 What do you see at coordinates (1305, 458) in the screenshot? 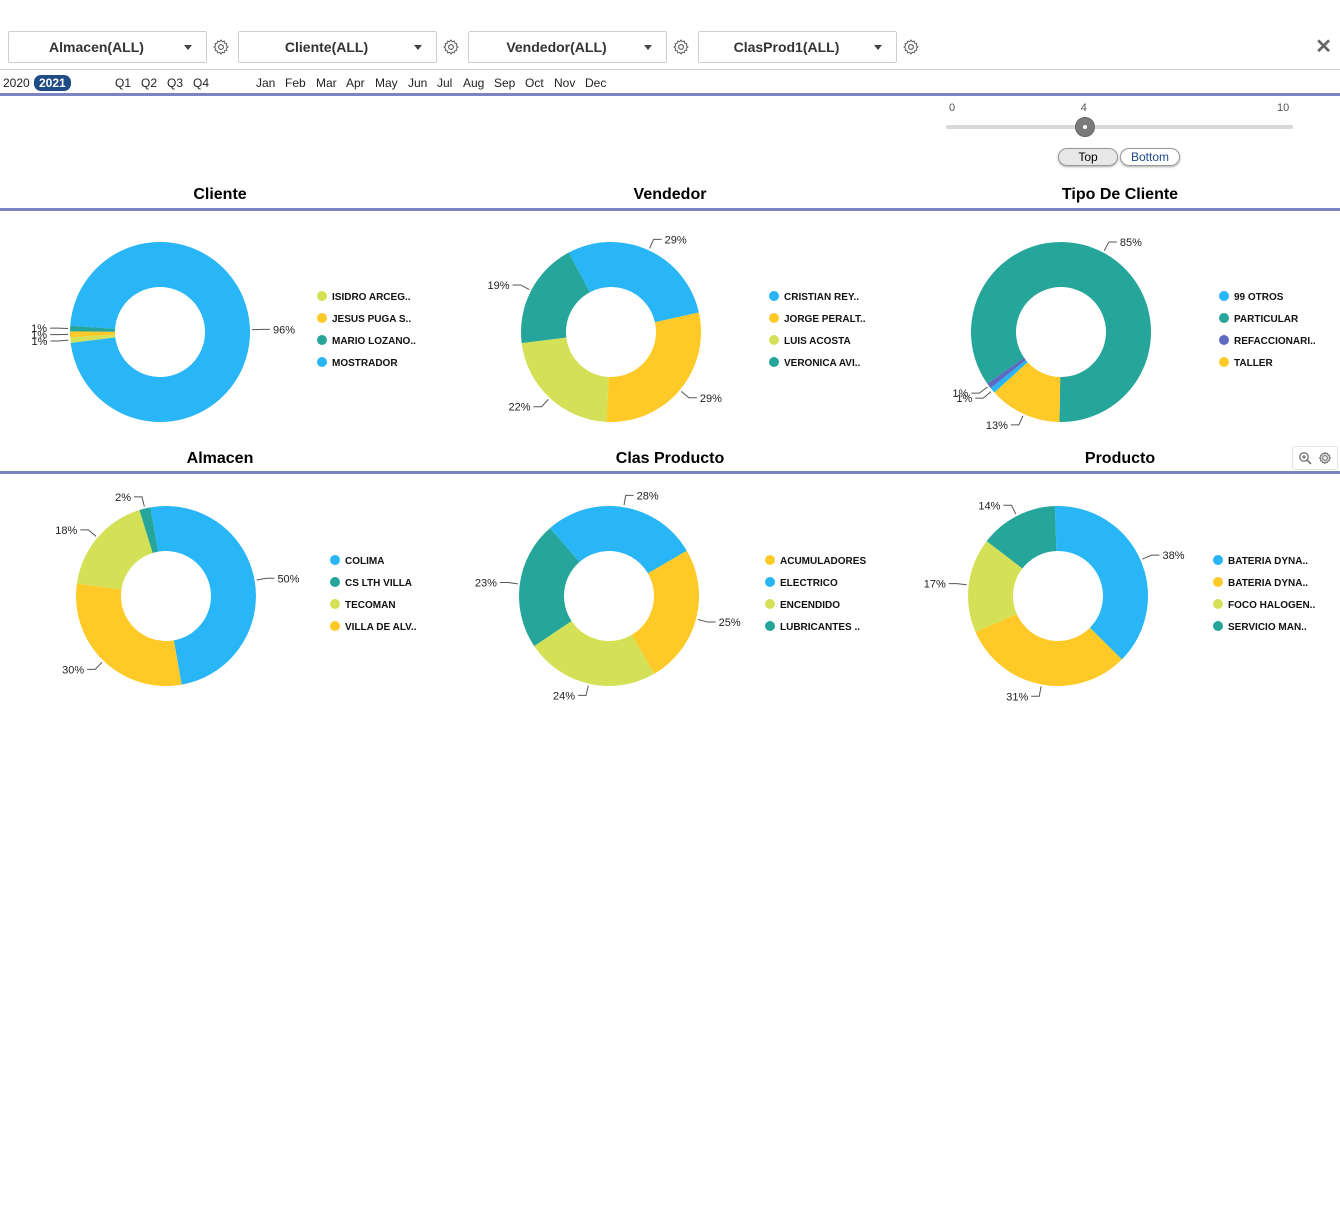
I see `zoom-icon` at bounding box center [1305, 458].